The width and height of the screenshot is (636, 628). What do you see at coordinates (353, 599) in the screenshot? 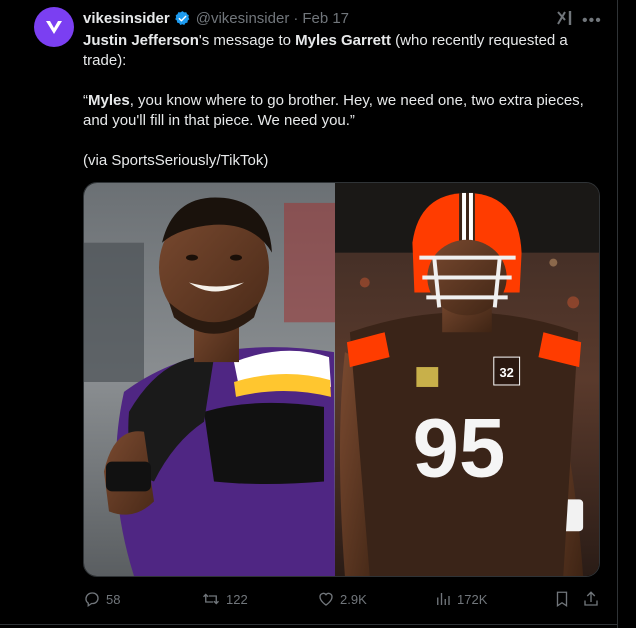
I see `like-count: 2.9K` at bounding box center [353, 599].